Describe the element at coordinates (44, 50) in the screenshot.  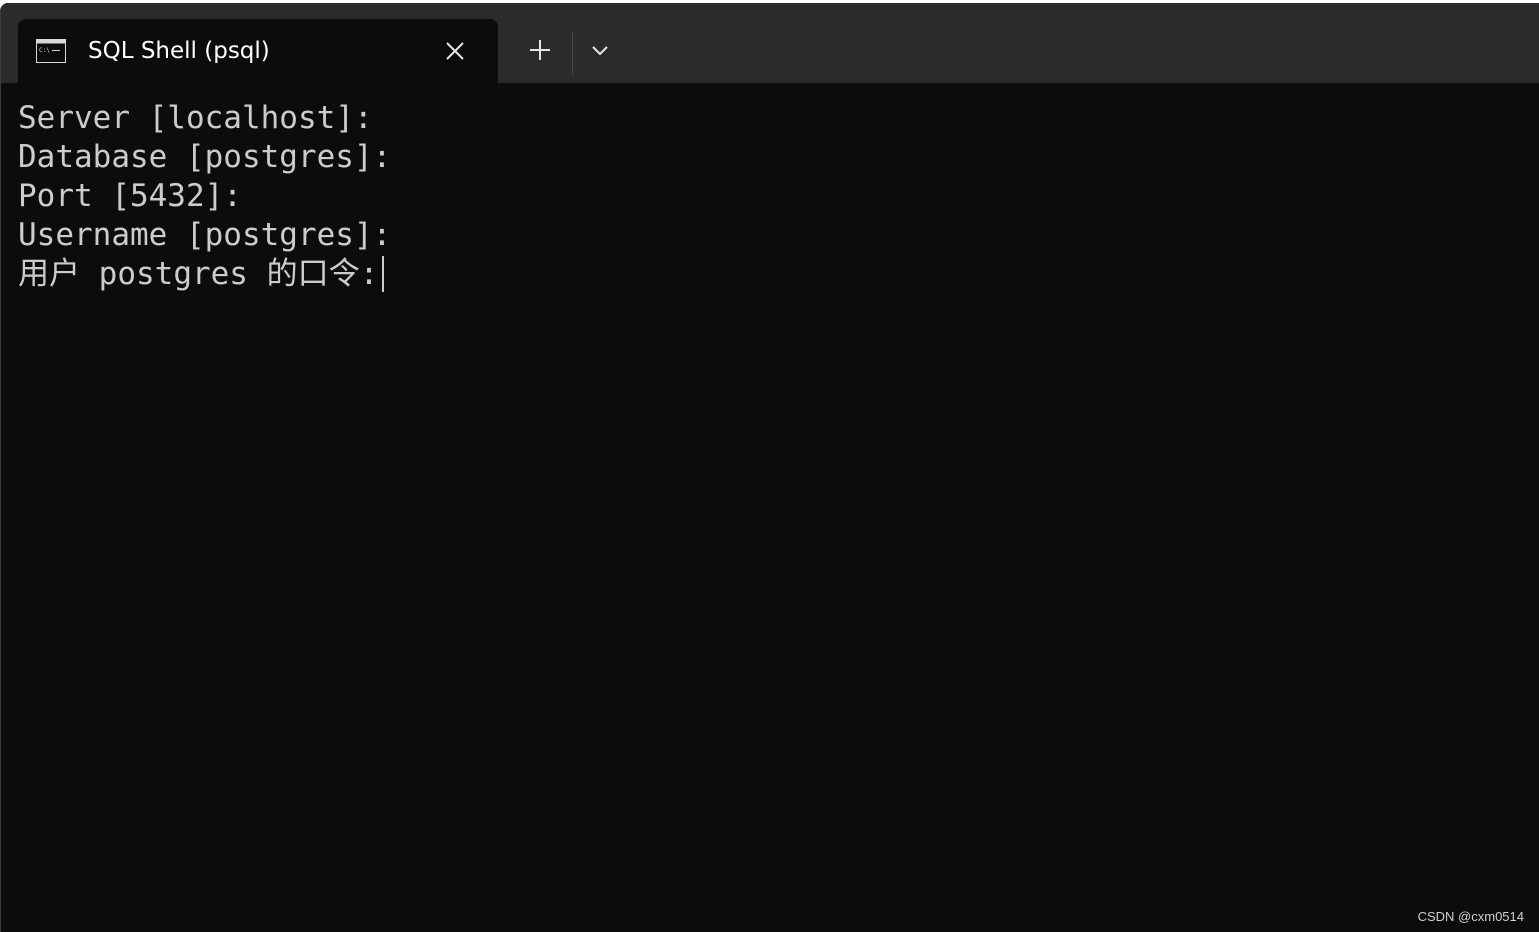
I see `svg-text: C:\` at that location.